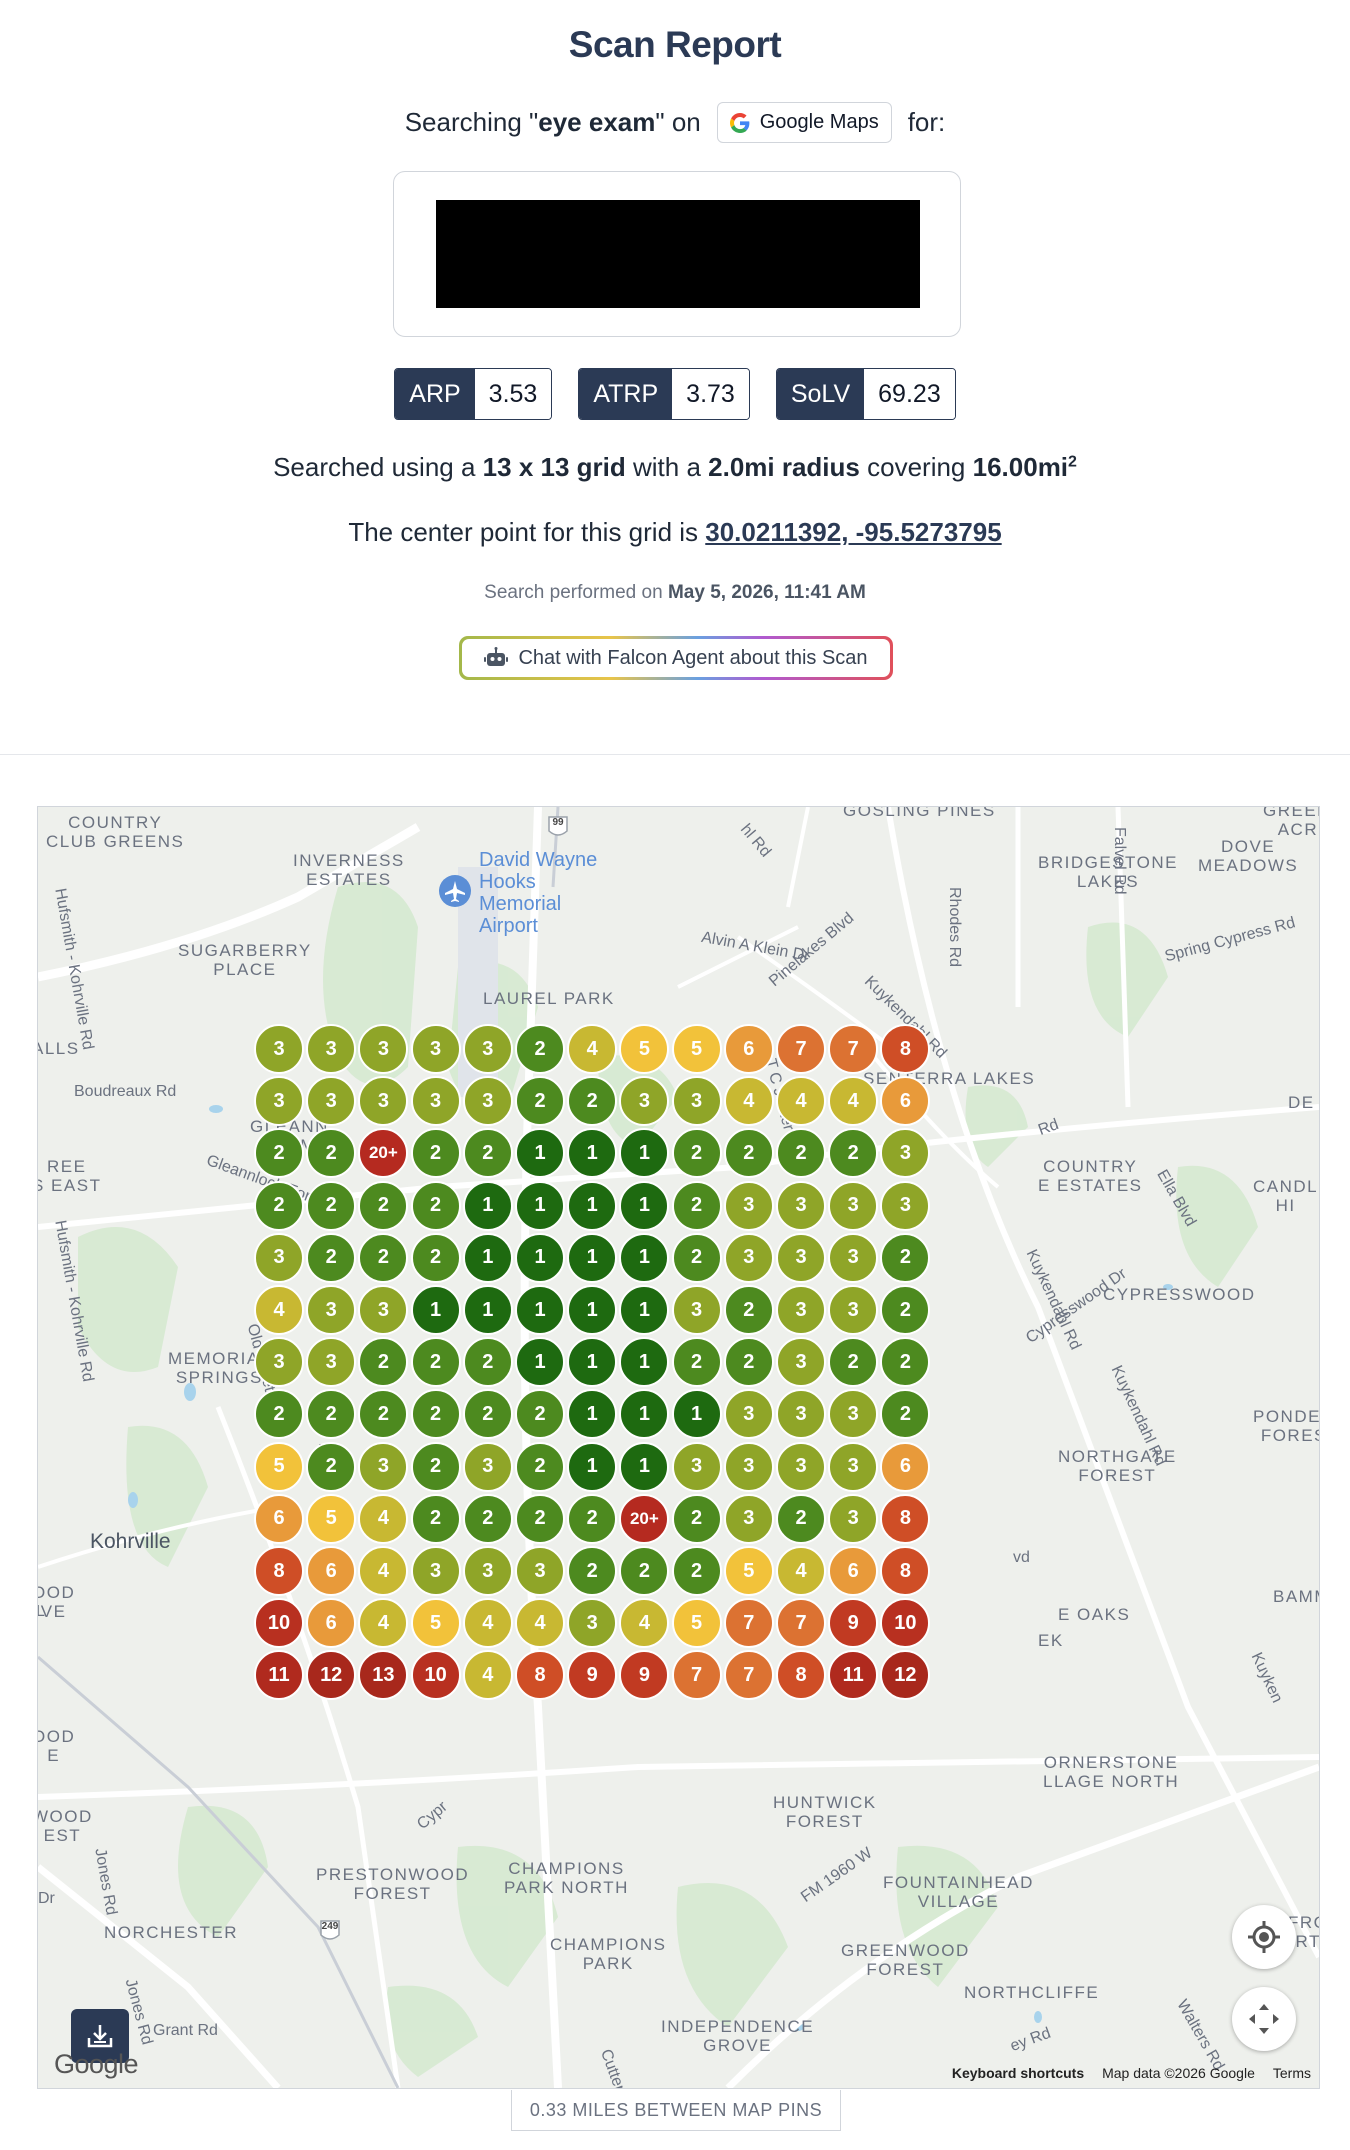  What do you see at coordinates (1018, 2073) in the screenshot?
I see `keyboard-shortcuts-link: Keyboard shortcuts` at bounding box center [1018, 2073].